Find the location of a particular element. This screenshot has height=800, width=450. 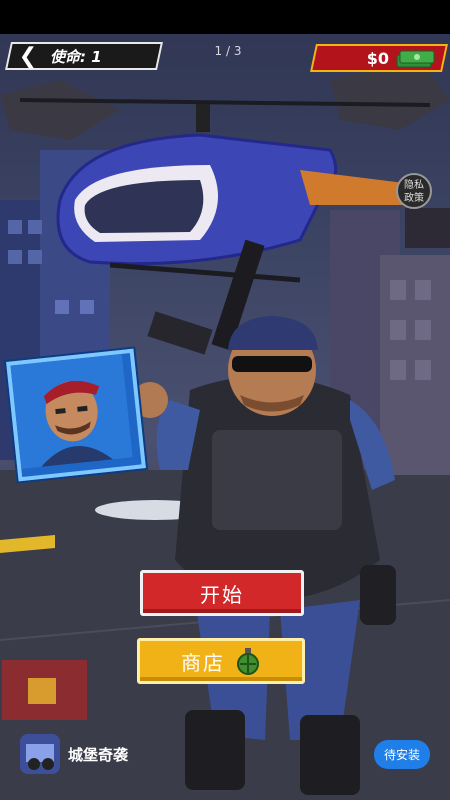

money-amount: $0 is located at coordinates (377, 58).